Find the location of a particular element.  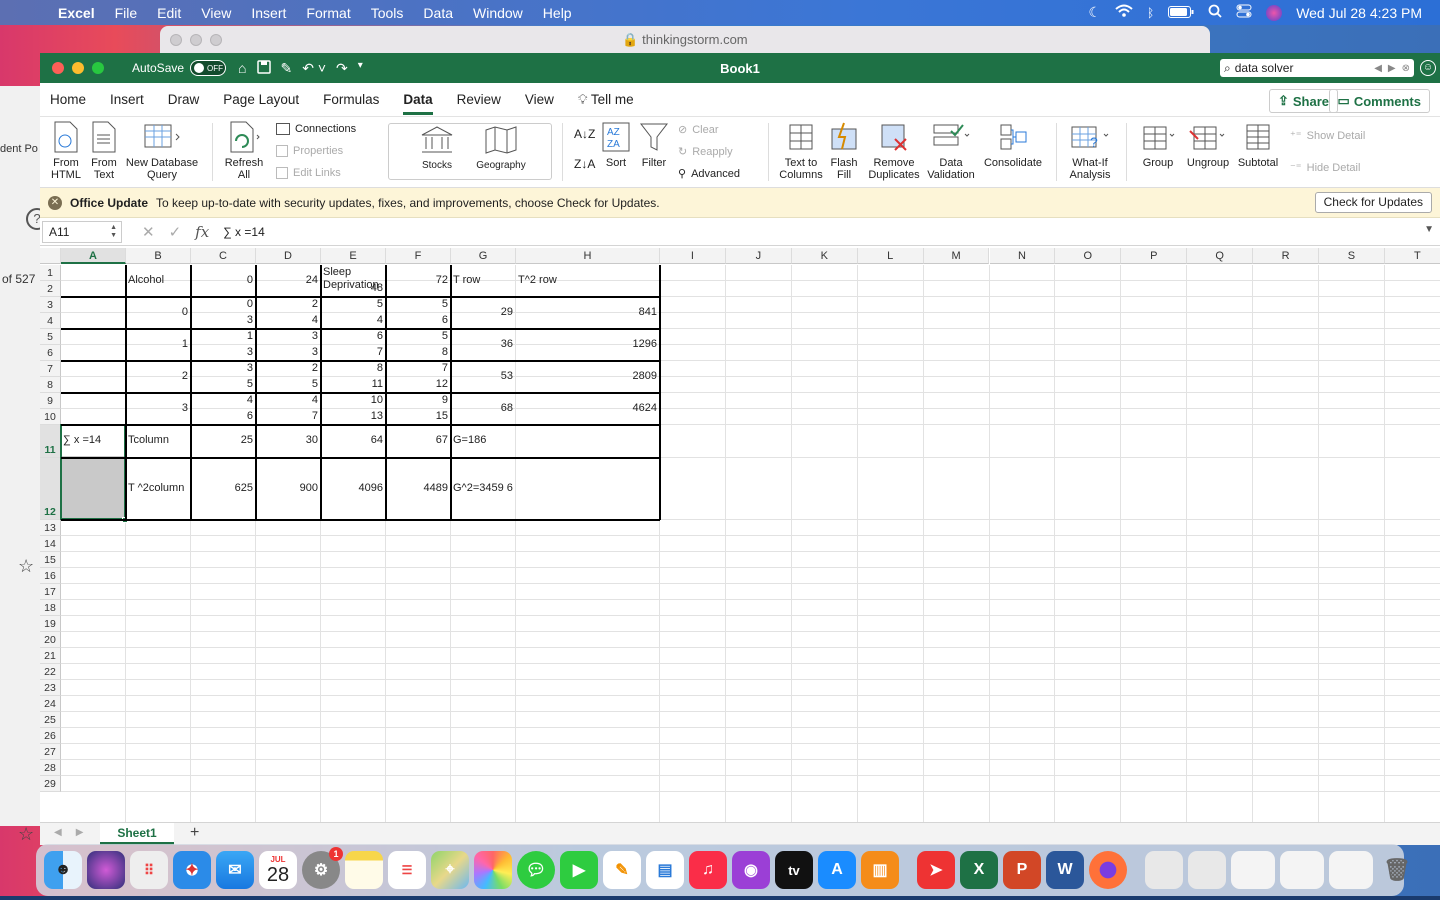

cell-e10: 13 is located at coordinates (353, 417).